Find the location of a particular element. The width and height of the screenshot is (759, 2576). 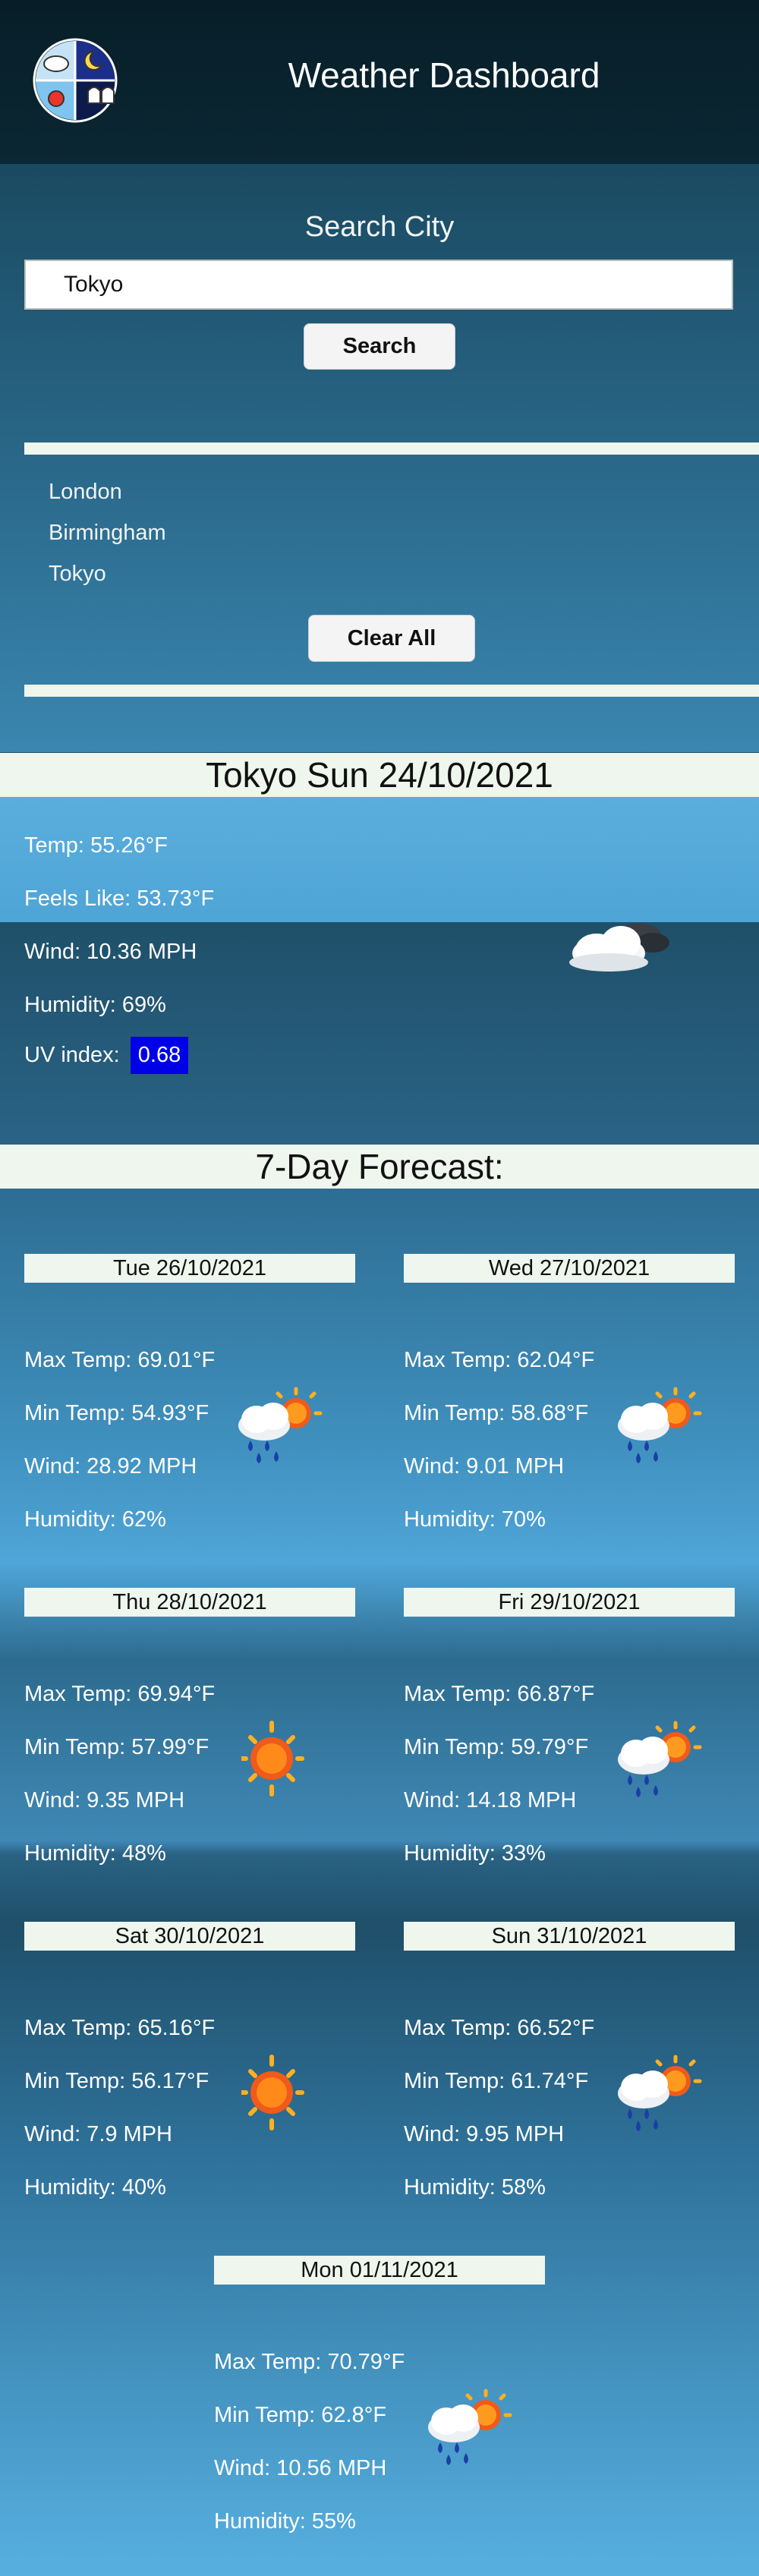

forecast-min-temp: Min Temp: 59.79°F is located at coordinates (496, 1747).